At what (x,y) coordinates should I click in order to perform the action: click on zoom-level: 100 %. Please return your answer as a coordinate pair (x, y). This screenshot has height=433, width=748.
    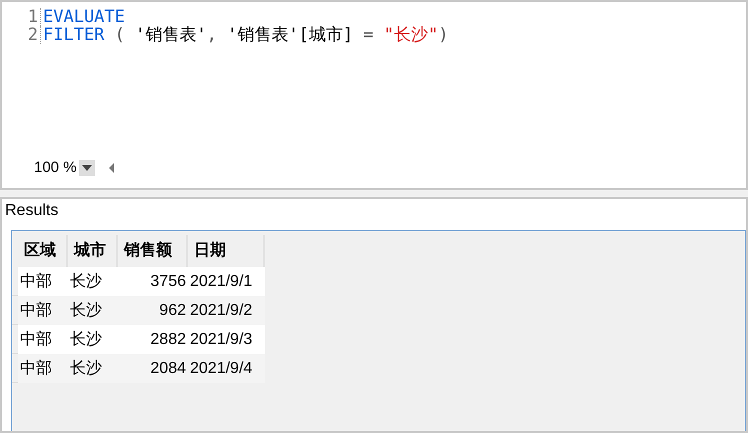
    Looking at the image, I should click on (55, 168).